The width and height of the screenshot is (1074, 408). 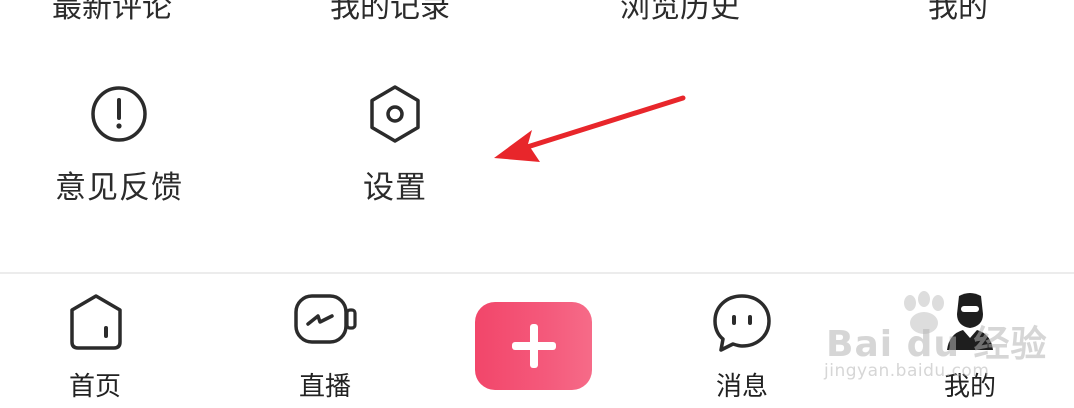 What do you see at coordinates (390, 13) in the screenshot?
I see `top-item-label: 我的记录` at bounding box center [390, 13].